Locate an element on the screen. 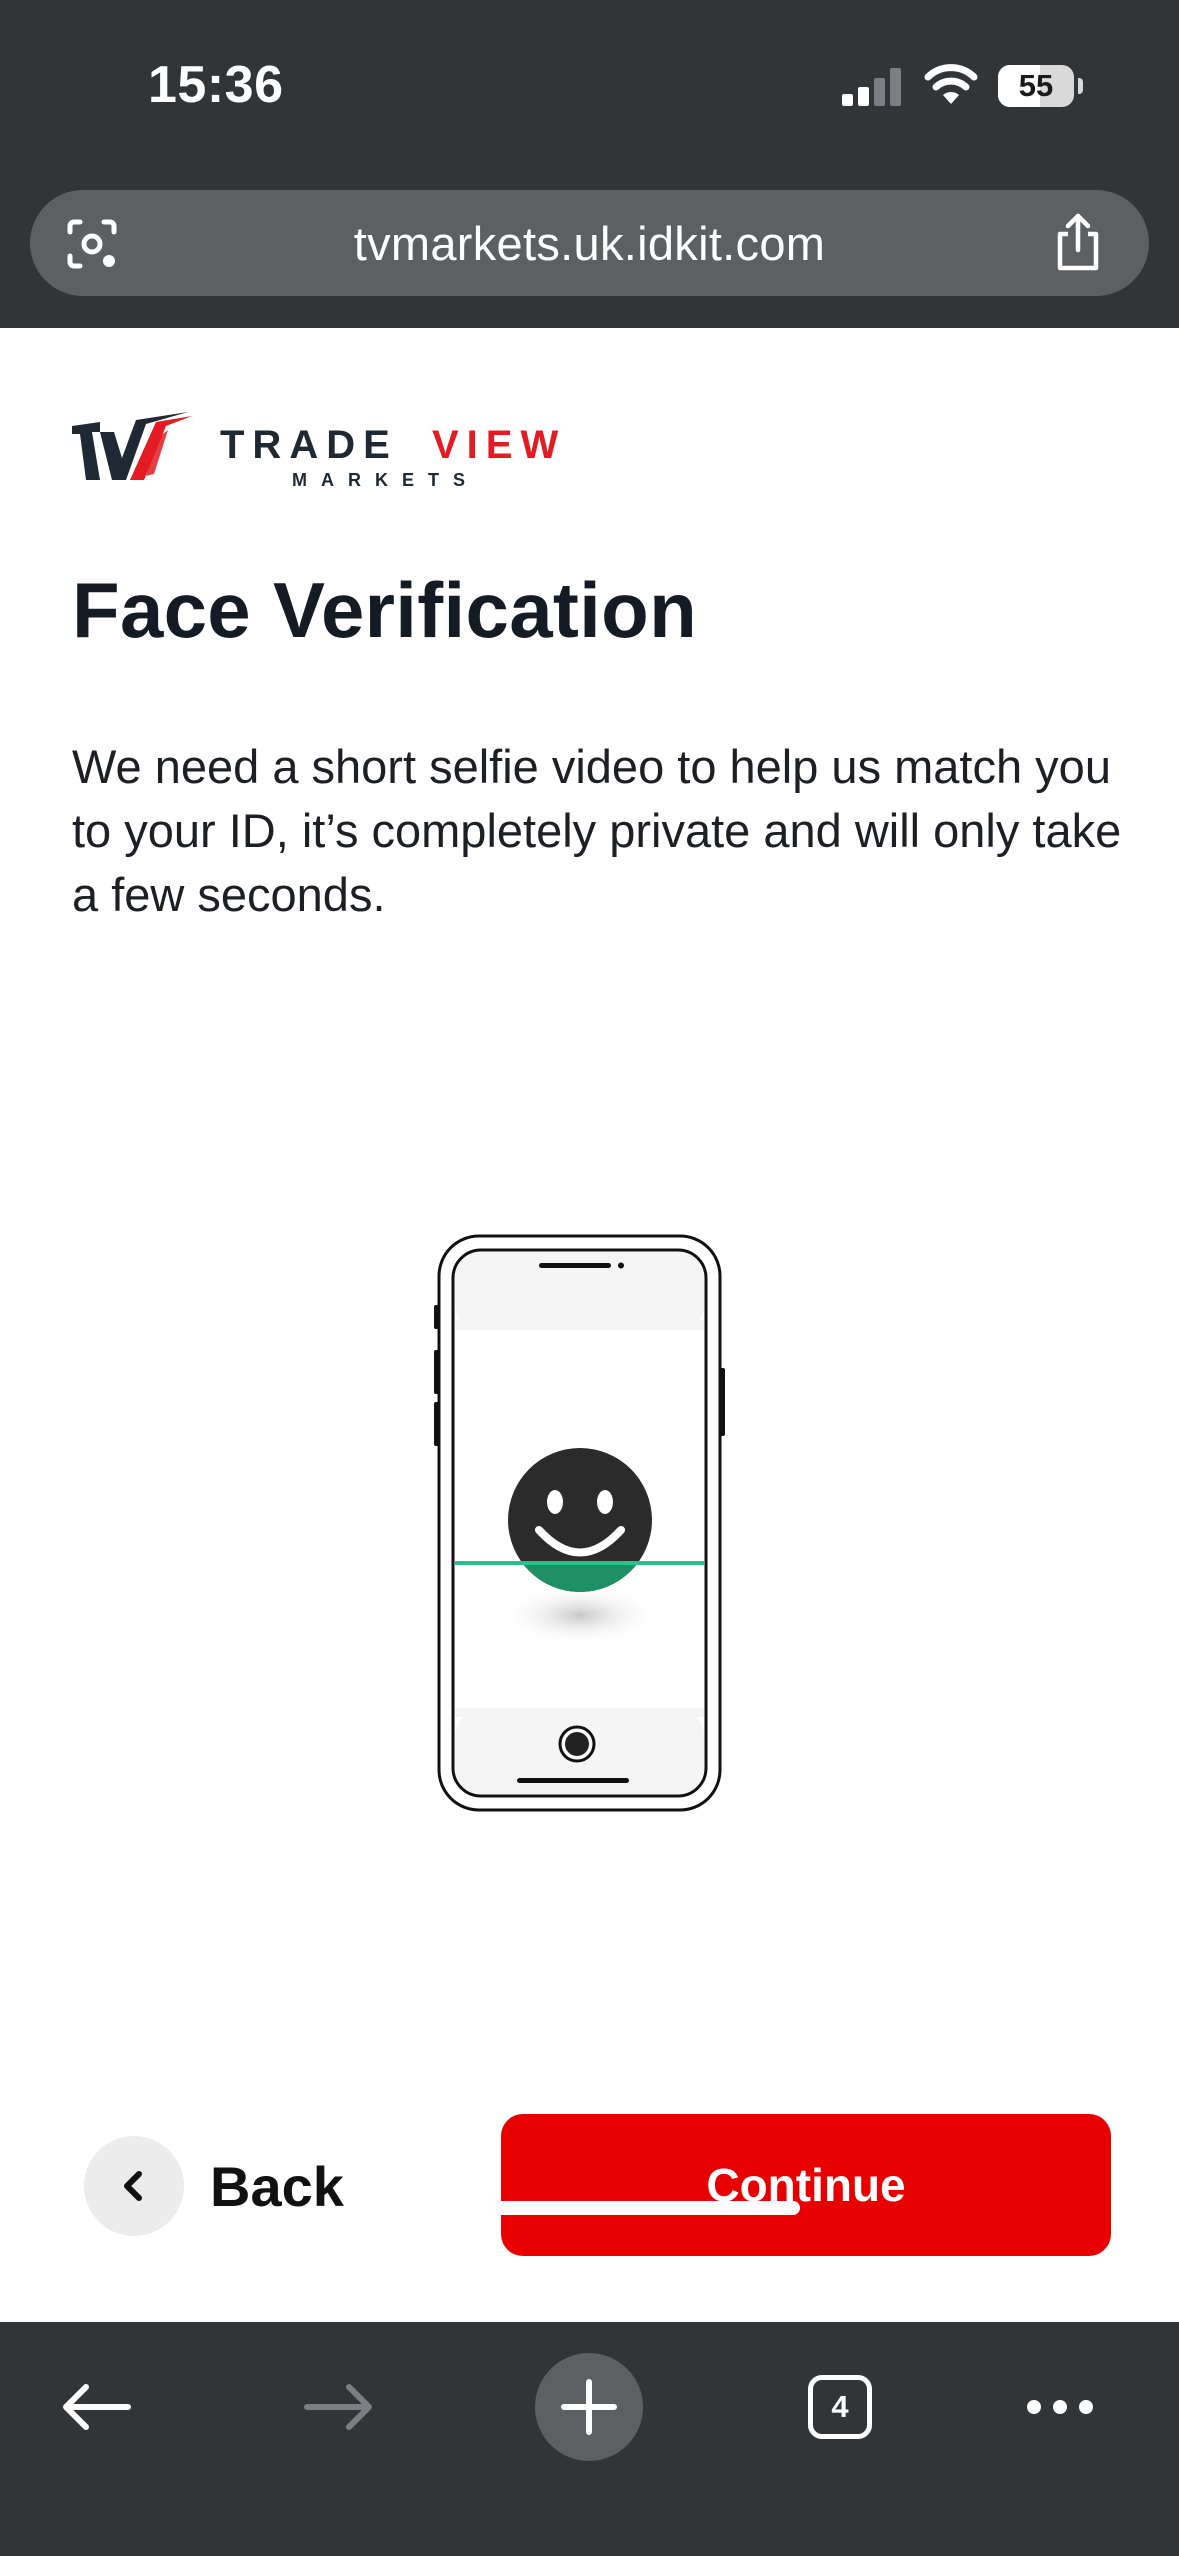  open-tabs-count: 4 is located at coordinates (840, 2406).